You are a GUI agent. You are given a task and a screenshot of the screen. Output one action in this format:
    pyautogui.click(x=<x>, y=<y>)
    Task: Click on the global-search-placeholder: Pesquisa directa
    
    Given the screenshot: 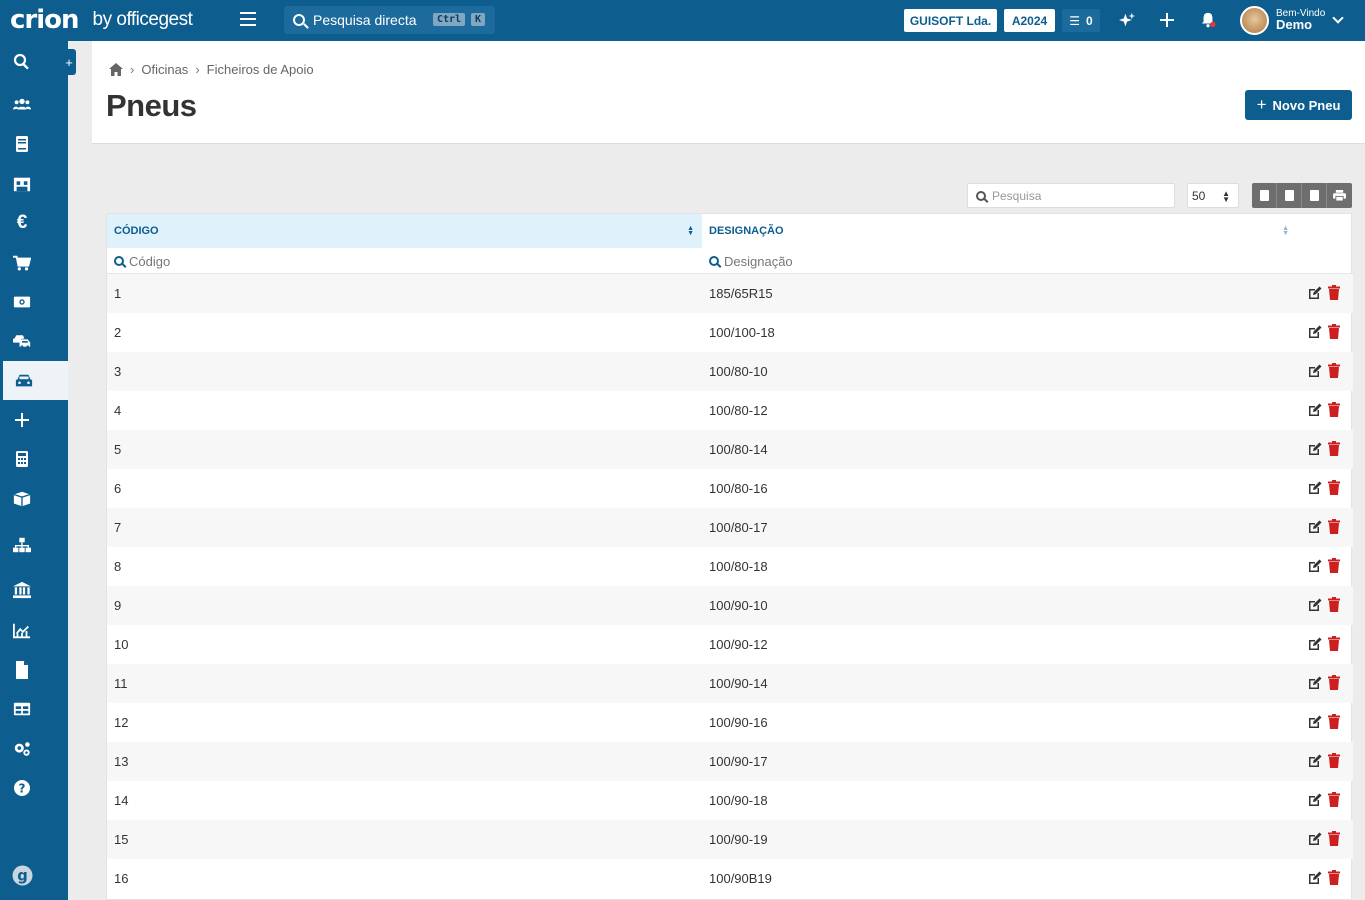 What is the action you would take?
    pyautogui.click(x=365, y=20)
    